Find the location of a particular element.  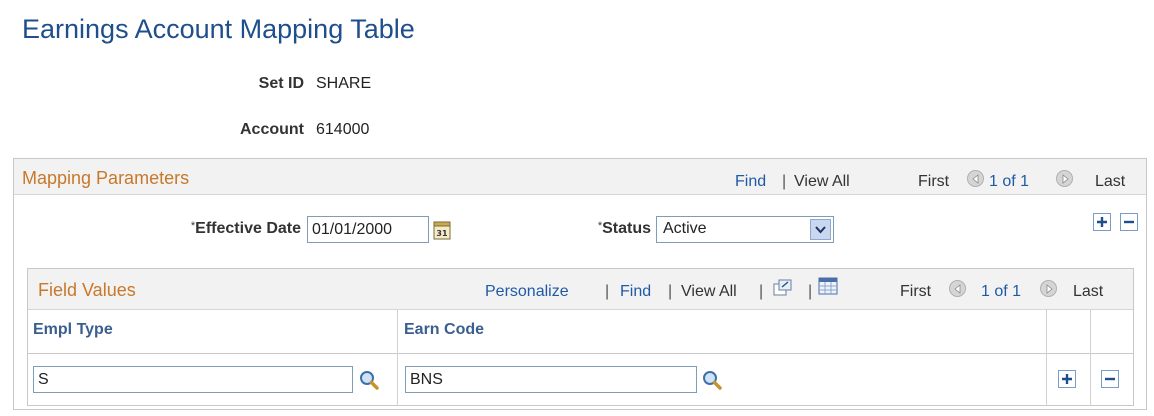

field-values-find-link: Find is located at coordinates (635, 292).